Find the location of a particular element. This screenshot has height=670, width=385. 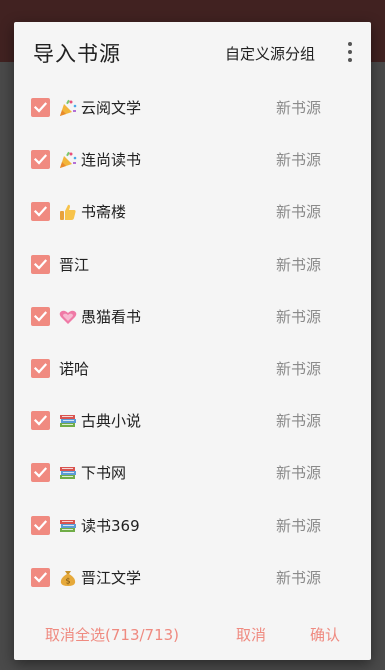

book-source-row: 诺哈 新书源 is located at coordinates (192, 369).